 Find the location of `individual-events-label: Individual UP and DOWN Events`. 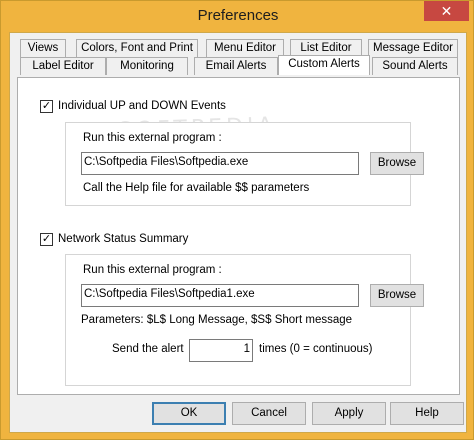

individual-events-label: Individual UP and DOWN Events is located at coordinates (142, 106).